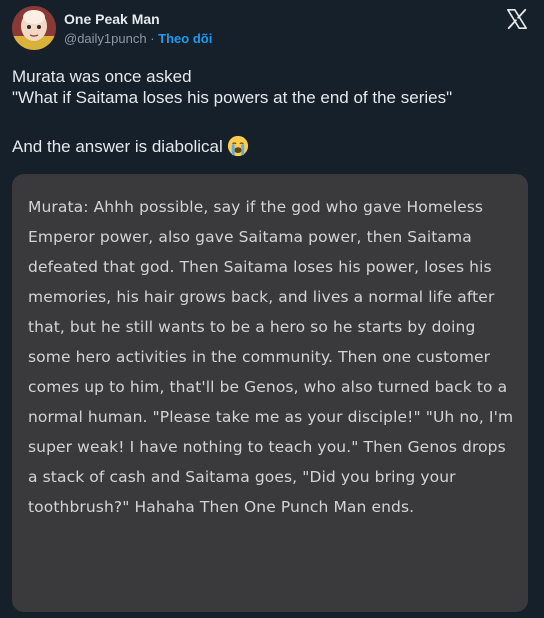 This screenshot has width=544, height=618. I want to click on follow-button: Theo dõi, so click(185, 38).